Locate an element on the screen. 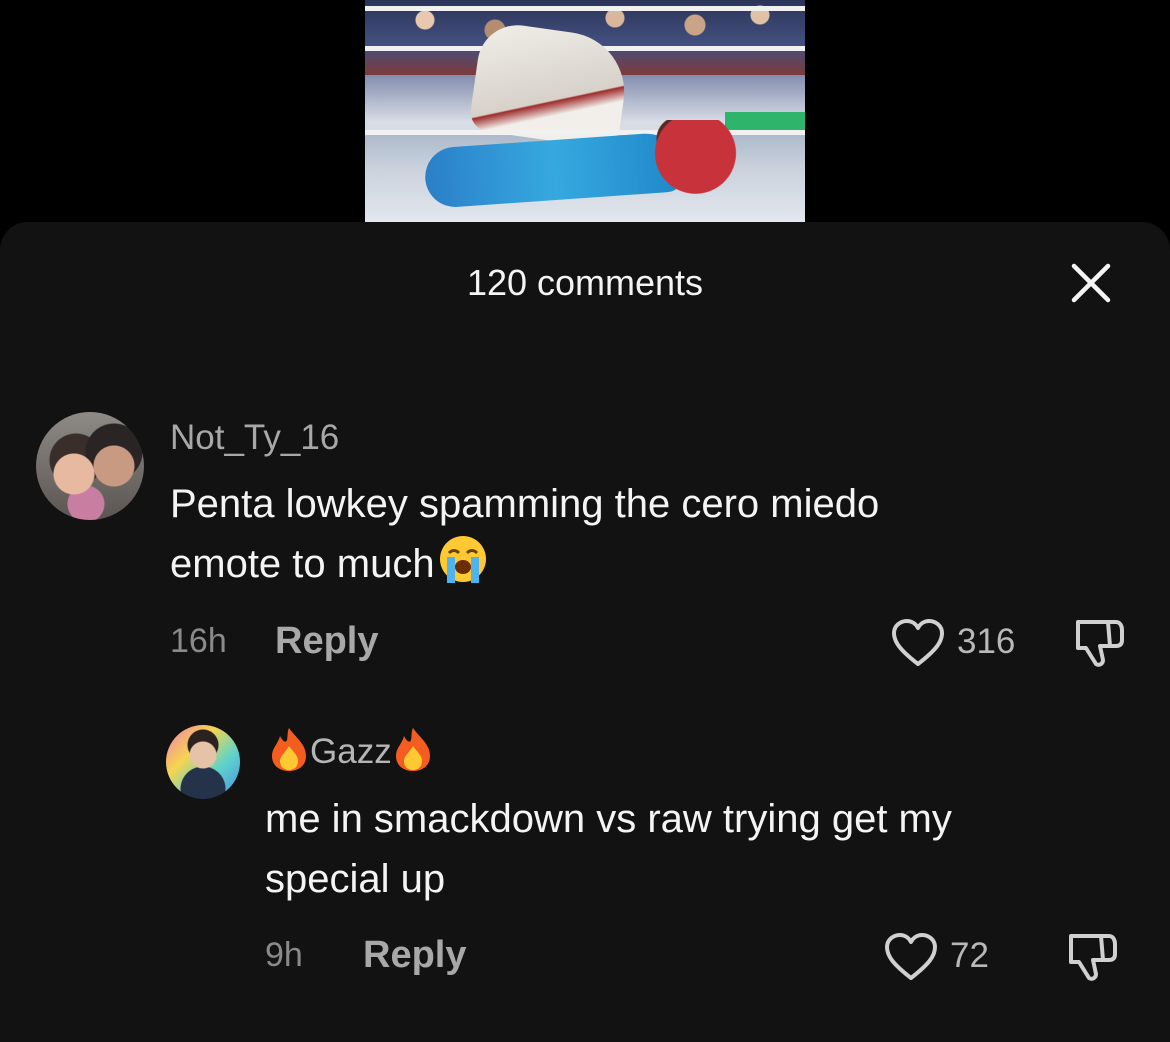  ring-rope is located at coordinates (585, 8).